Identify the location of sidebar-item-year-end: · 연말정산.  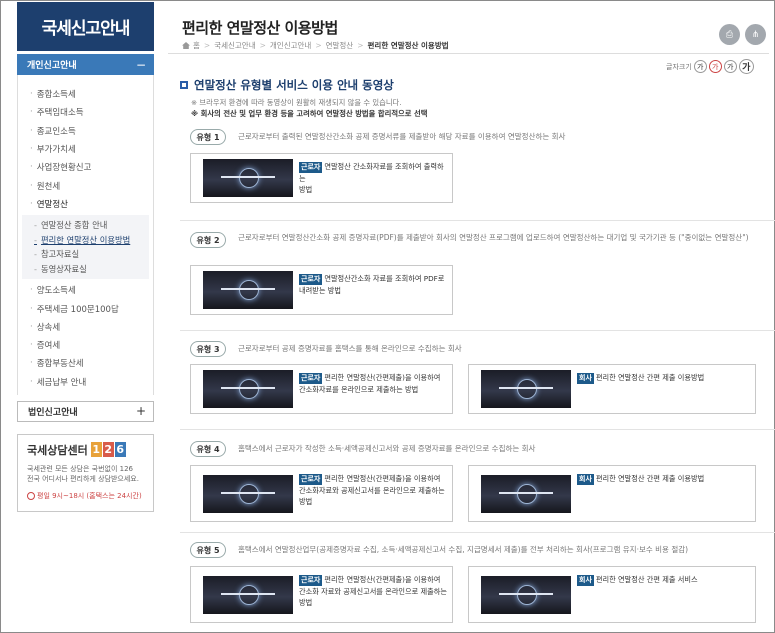
(85, 204).